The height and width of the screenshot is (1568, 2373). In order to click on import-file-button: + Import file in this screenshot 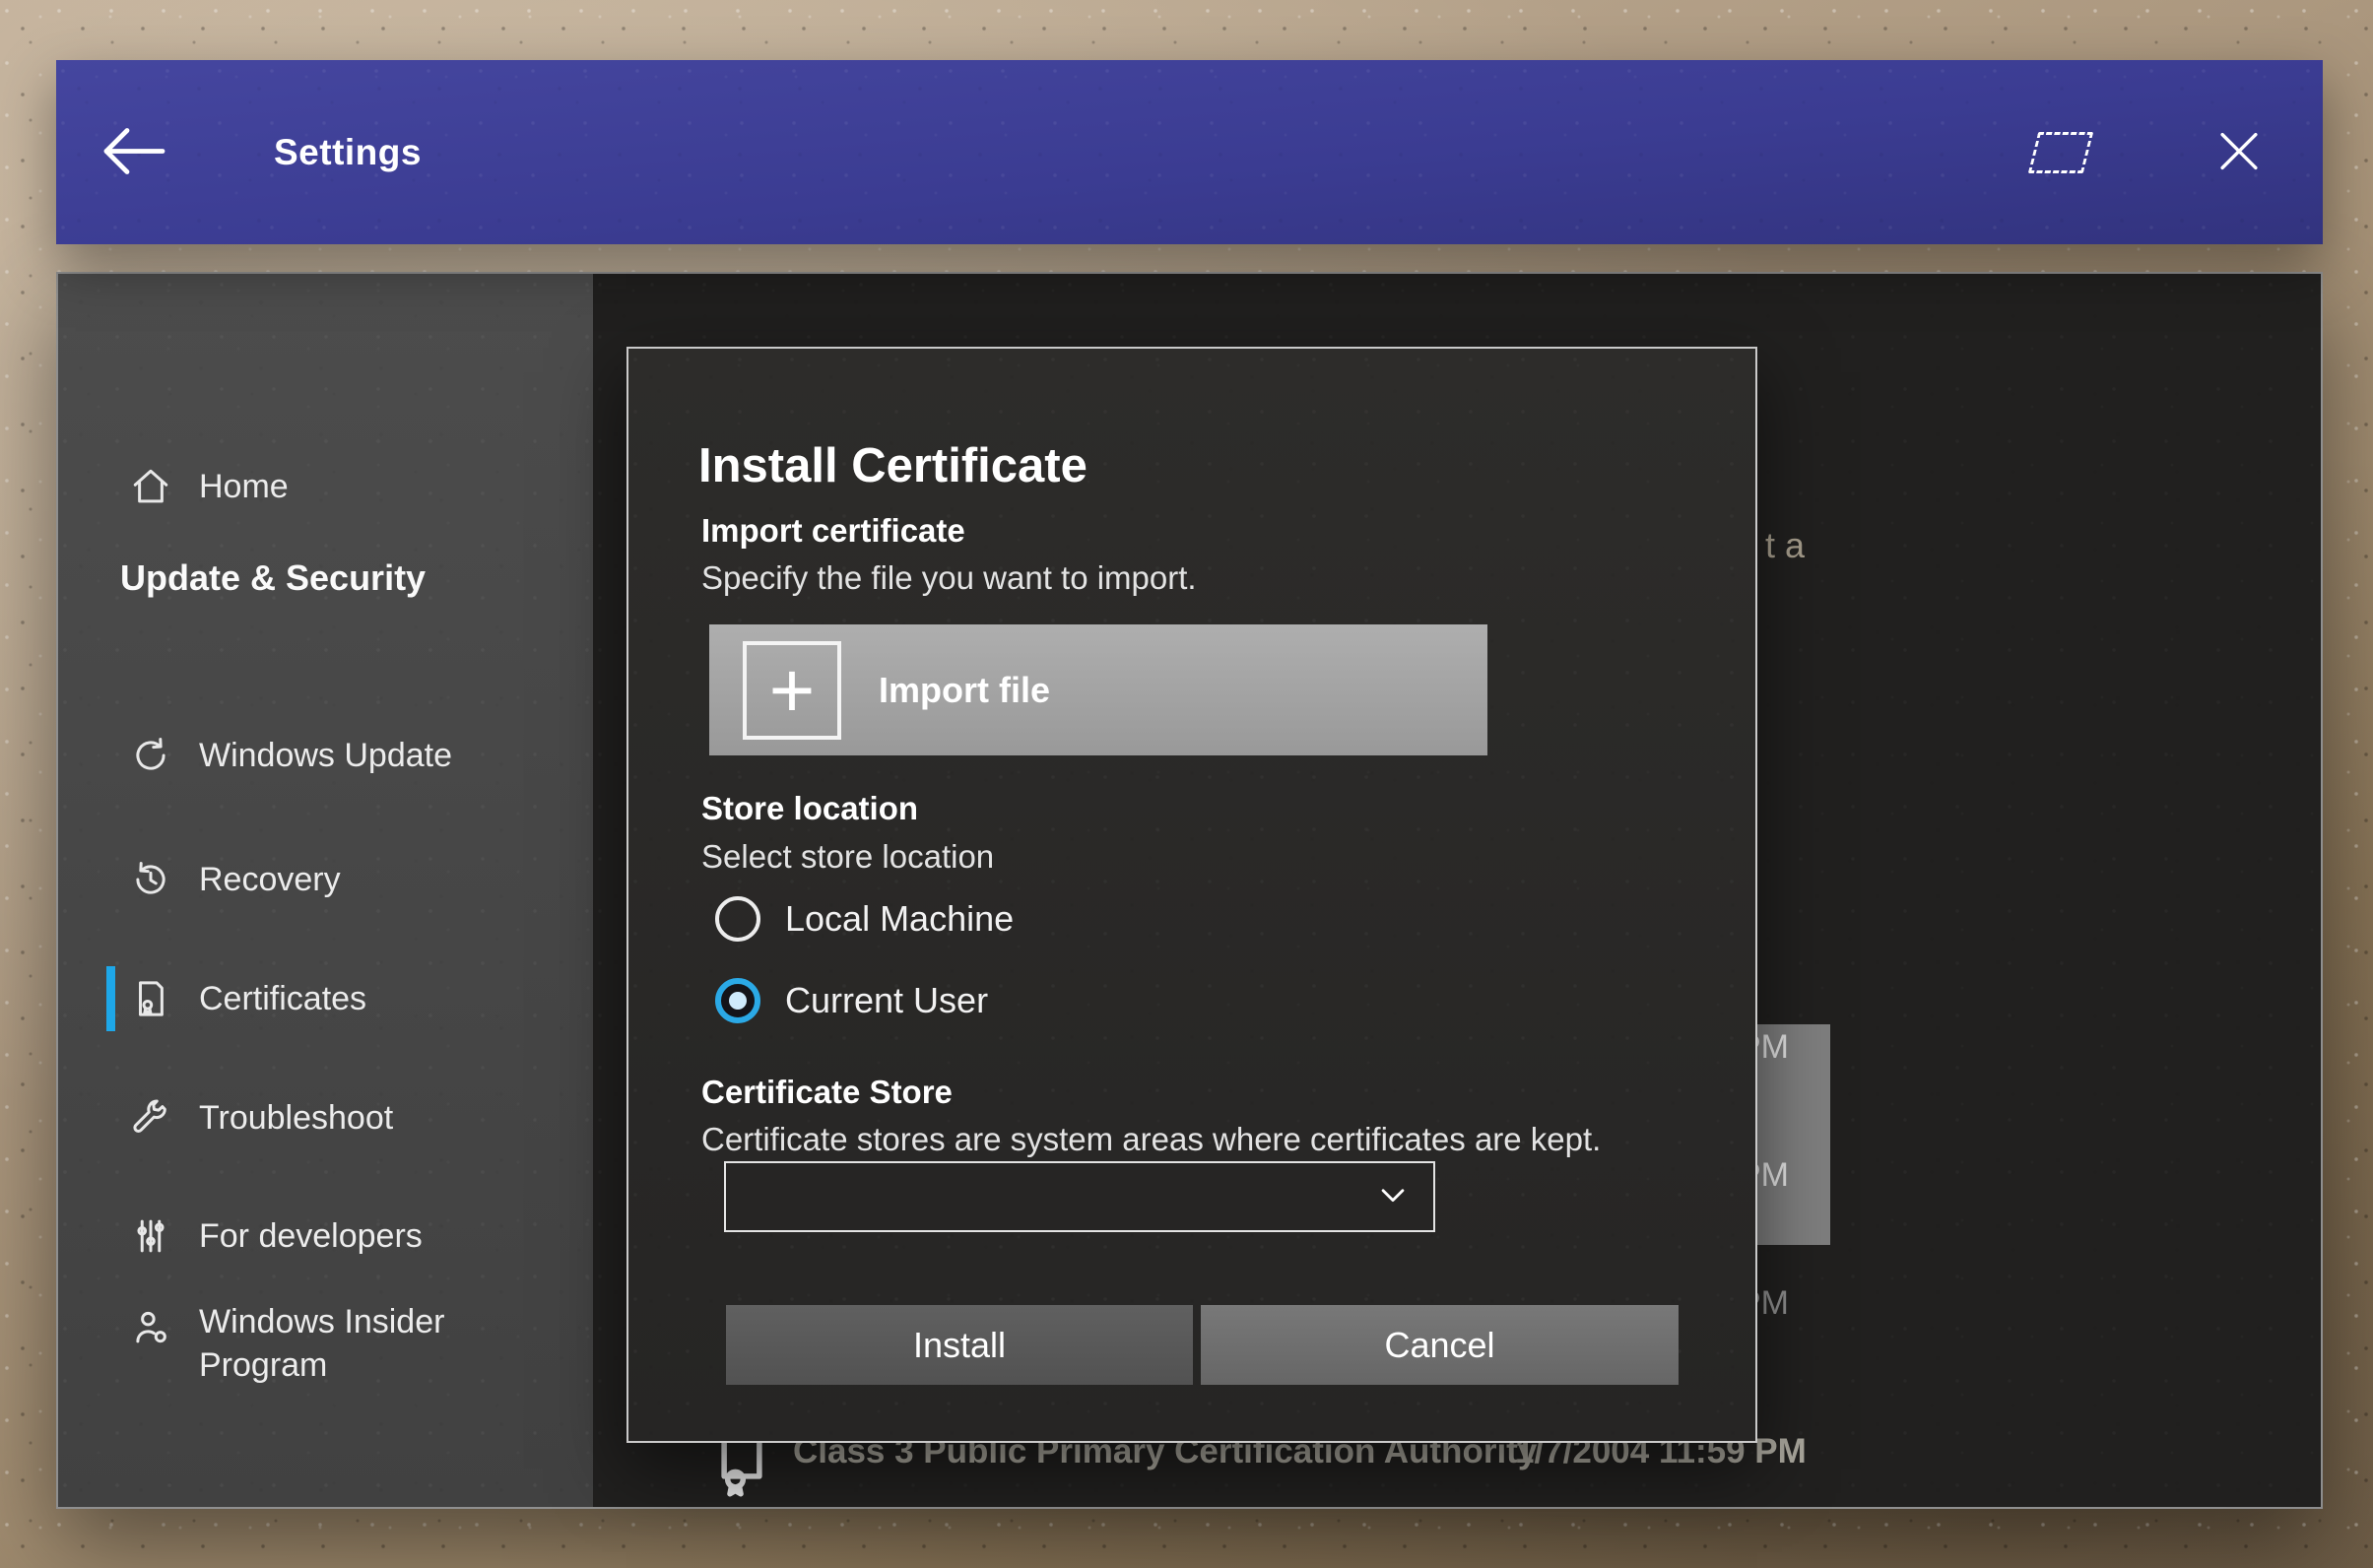, I will do `click(1098, 689)`.